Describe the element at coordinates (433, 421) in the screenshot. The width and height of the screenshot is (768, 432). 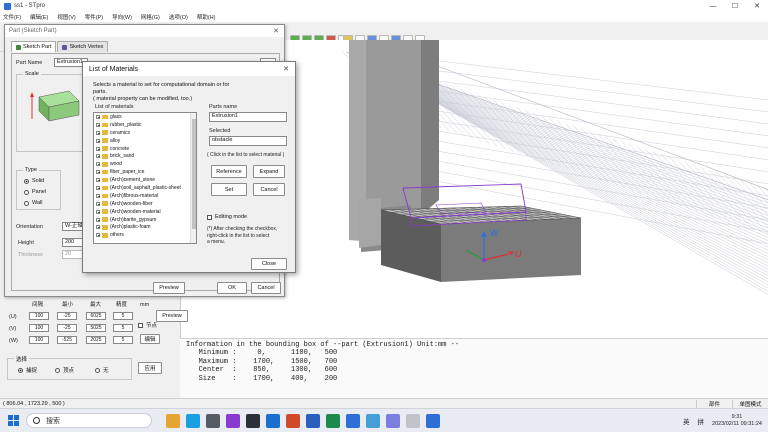
I see `stpro-icon` at that location.